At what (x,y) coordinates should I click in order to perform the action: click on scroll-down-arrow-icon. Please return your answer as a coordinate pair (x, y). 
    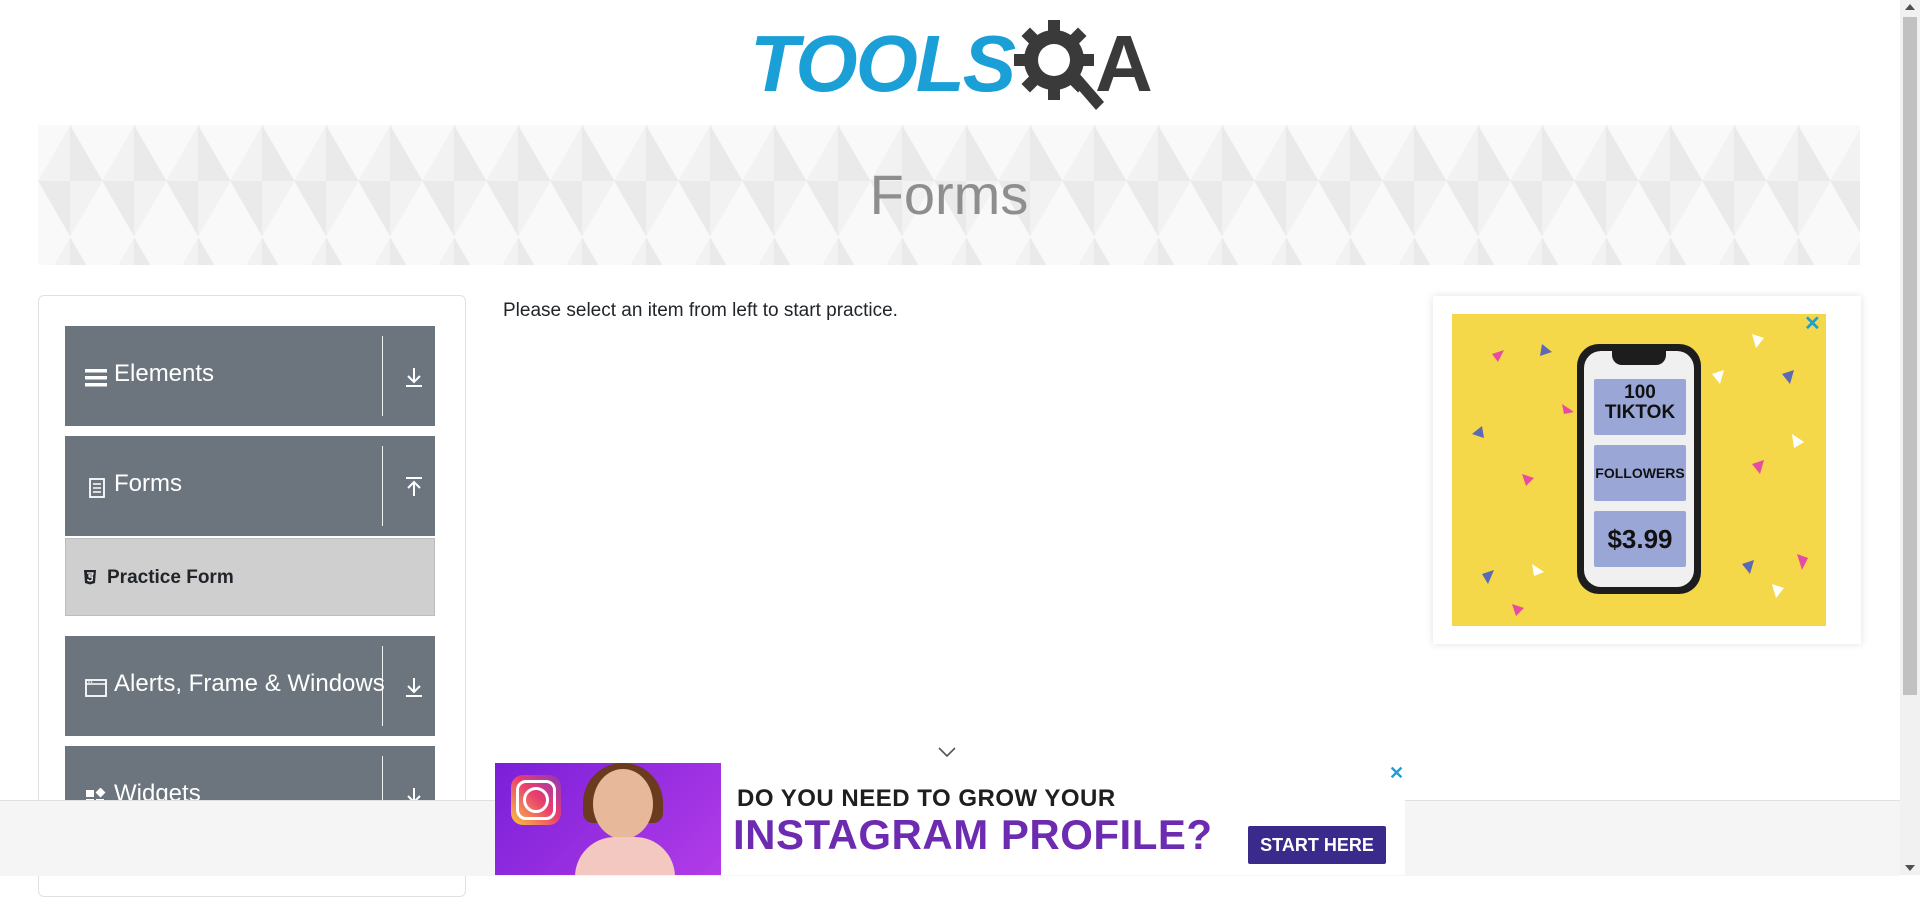
    Looking at the image, I should click on (1910, 868).